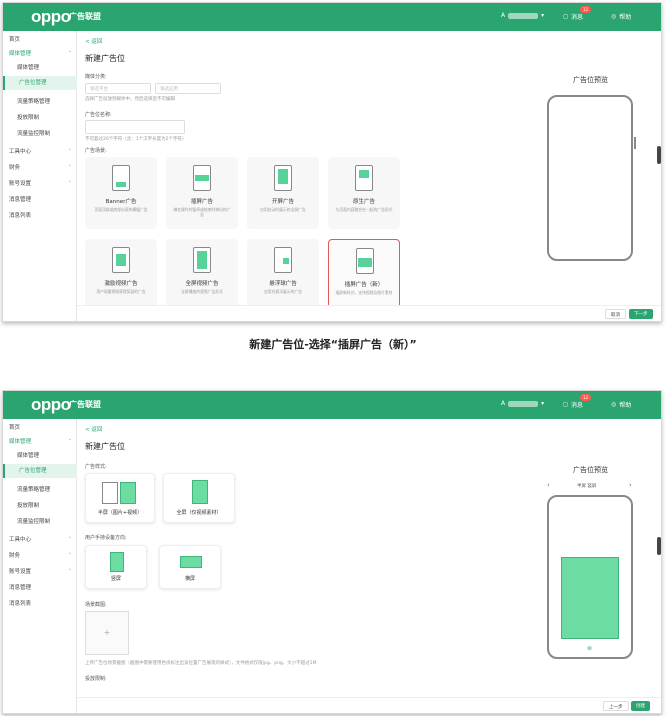 The height and width of the screenshot is (716, 666). I want to click on card-reward-video: 激励视频广告 用户观看视频获得奖励的广告, so click(121, 275).